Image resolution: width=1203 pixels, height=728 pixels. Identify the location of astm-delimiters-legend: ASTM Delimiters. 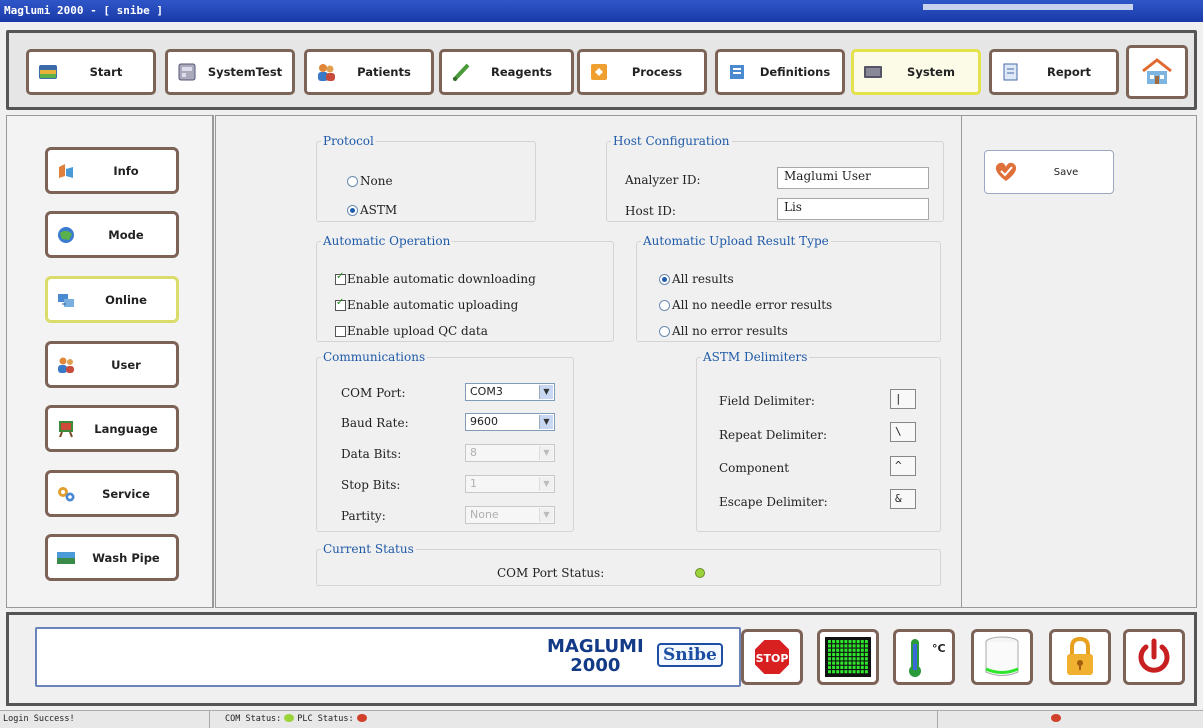
(755, 357).